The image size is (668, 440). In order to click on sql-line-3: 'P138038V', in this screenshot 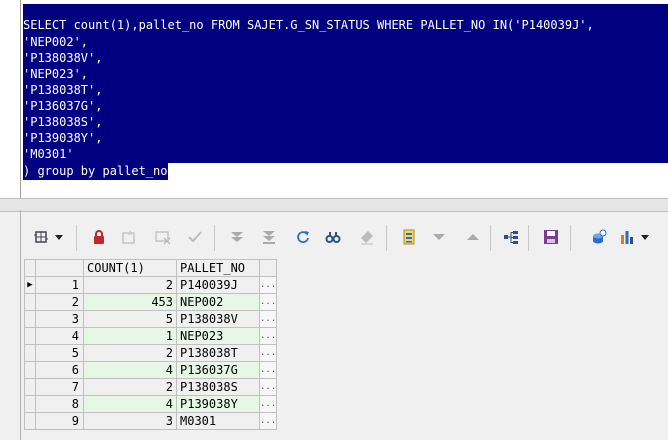, I will do `click(345, 58)`.